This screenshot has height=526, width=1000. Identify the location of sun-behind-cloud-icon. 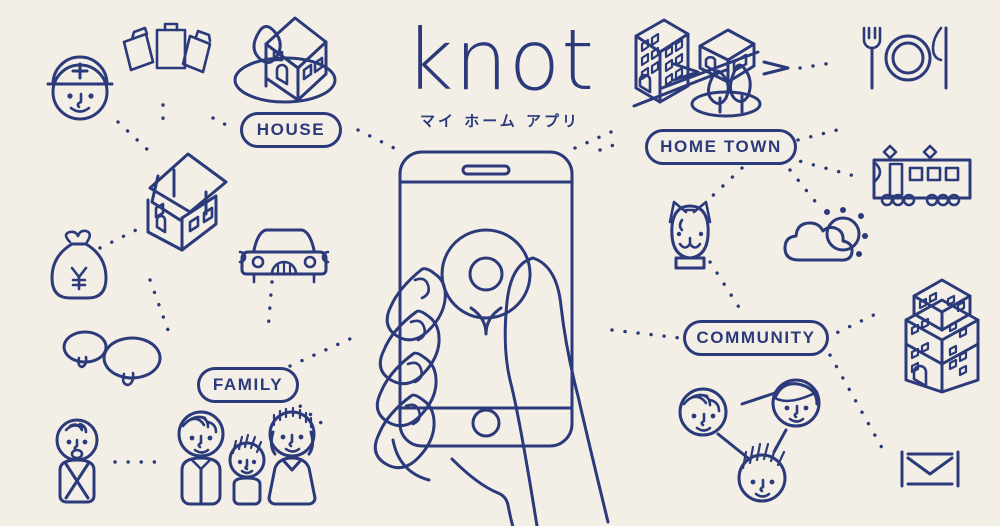
(825, 234).